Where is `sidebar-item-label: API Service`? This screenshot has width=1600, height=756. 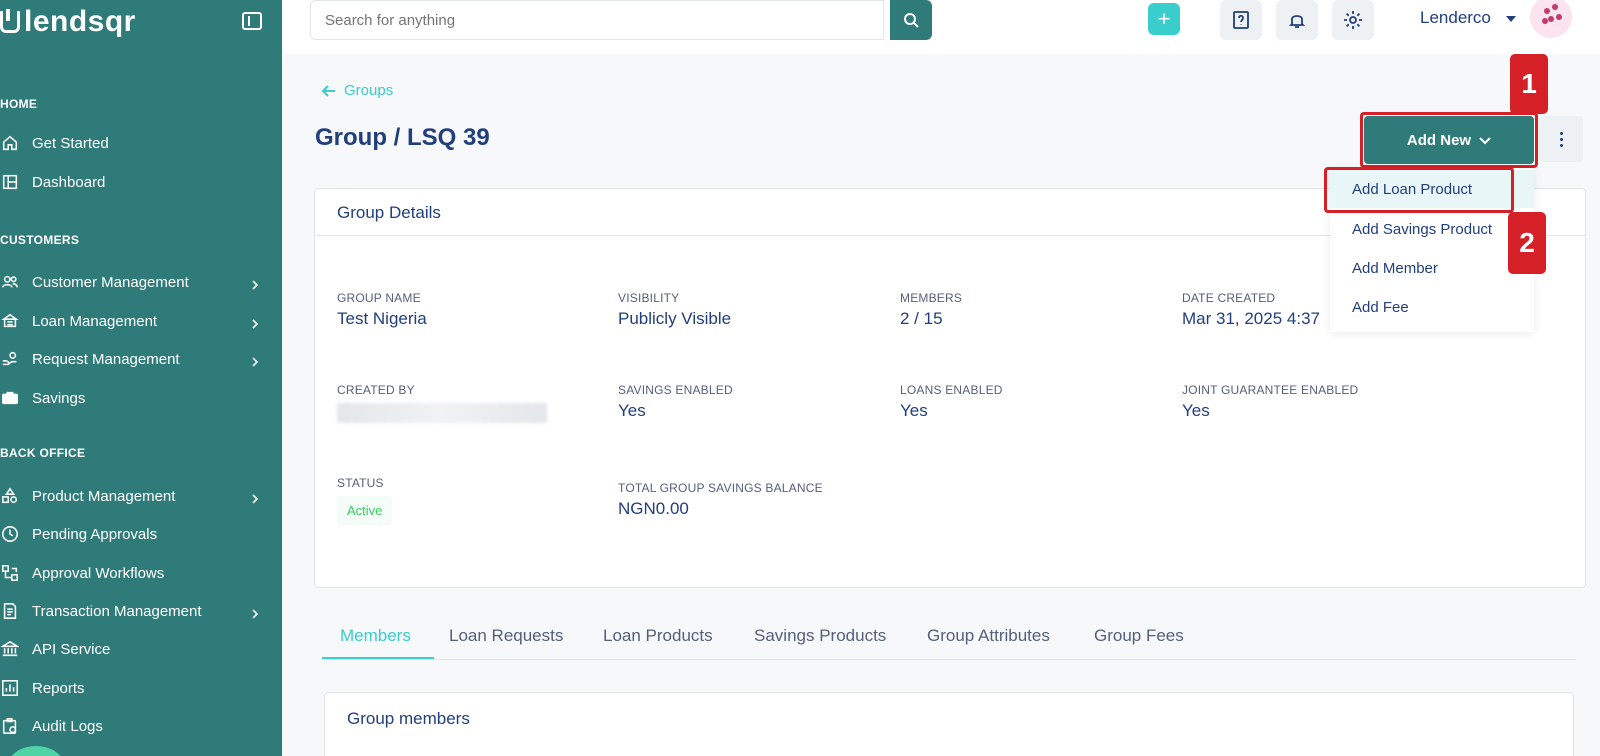
sidebar-item-label: API Service is located at coordinates (71, 649).